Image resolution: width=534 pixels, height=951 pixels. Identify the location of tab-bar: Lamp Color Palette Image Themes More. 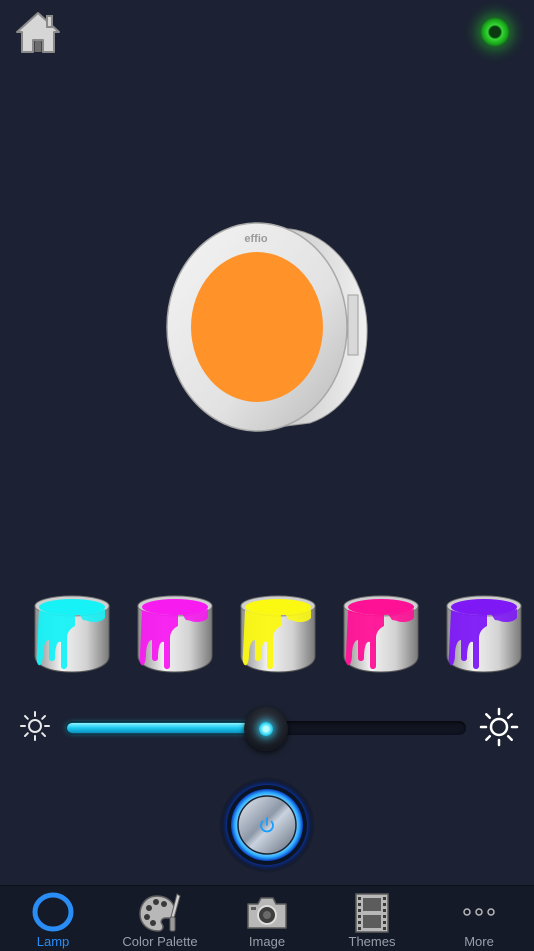
(267, 918).